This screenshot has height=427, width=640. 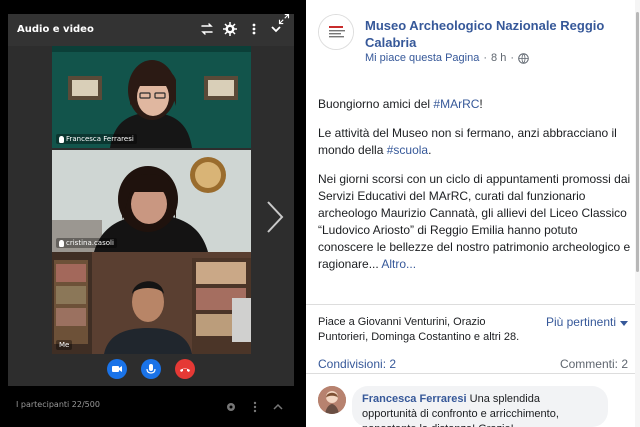 I want to click on camera-icon, so click(x=117, y=369).